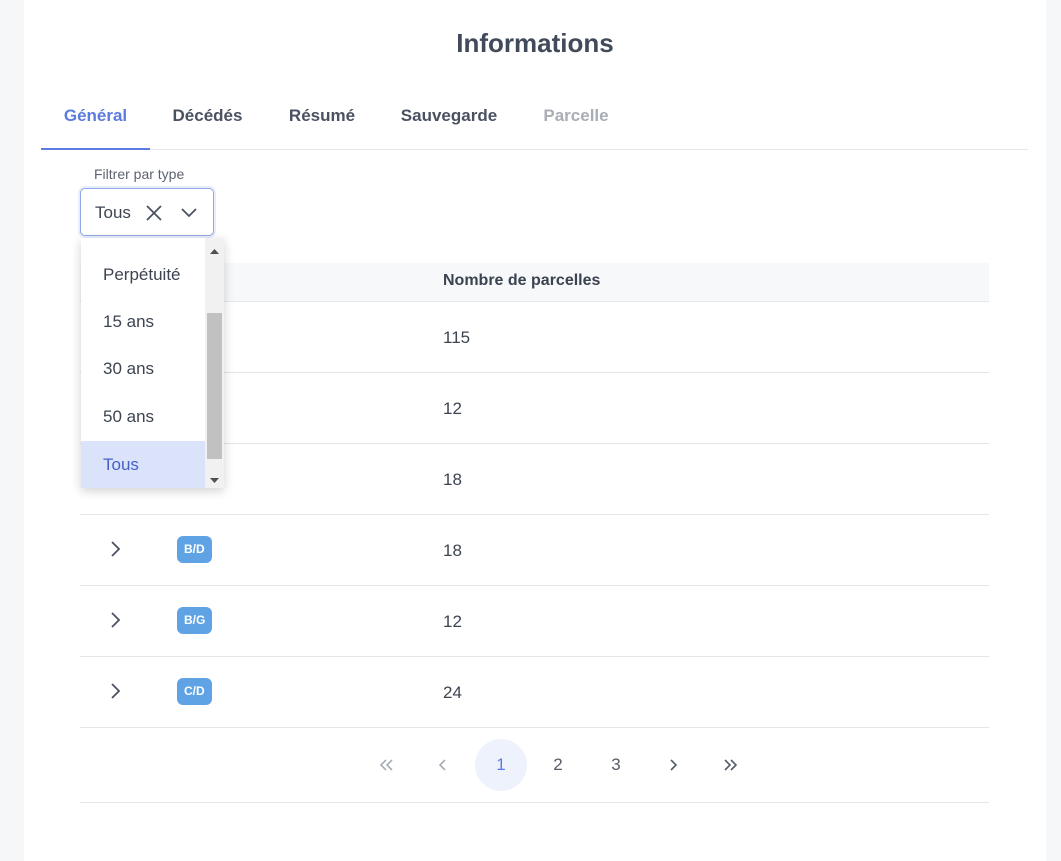 The width and height of the screenshot is (1061, 861). Describe the element at coordinates (195, 620) in the screenshot. I see `row-badge: B/G` at that location.